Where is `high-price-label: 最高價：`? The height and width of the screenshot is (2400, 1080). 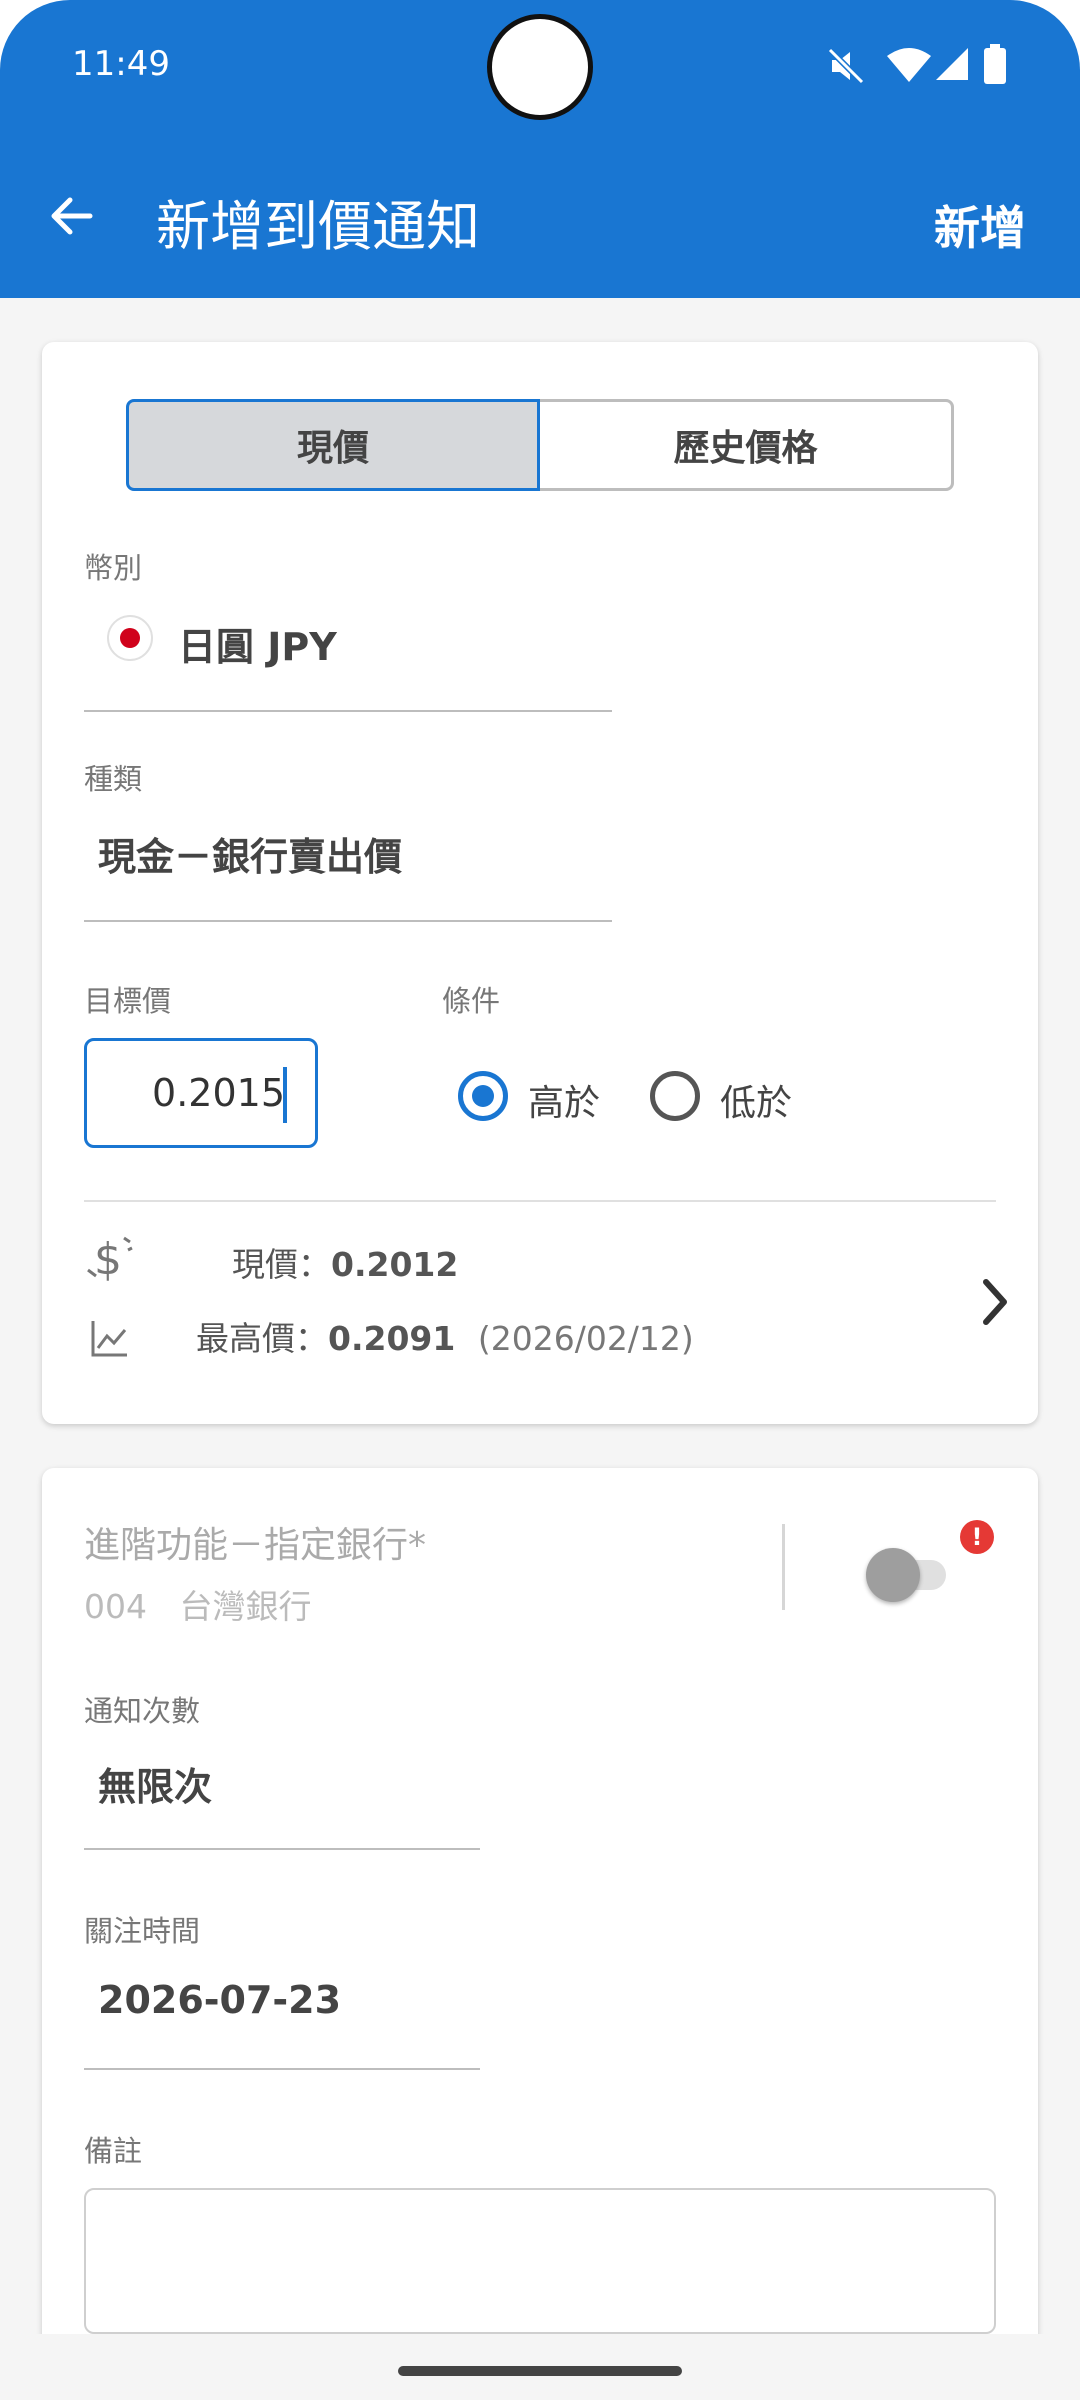
high-price-label: 最高價： is located at coordinates (262, 1338).